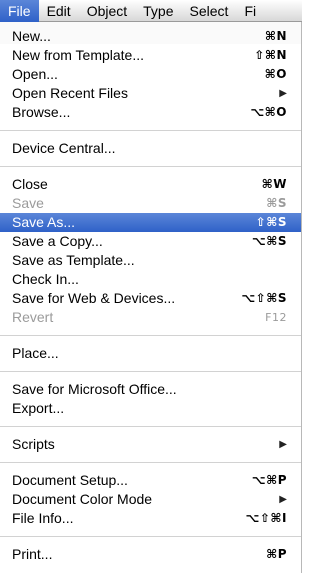  I want to click on menubar-item-object: Object, so click(107, 11).